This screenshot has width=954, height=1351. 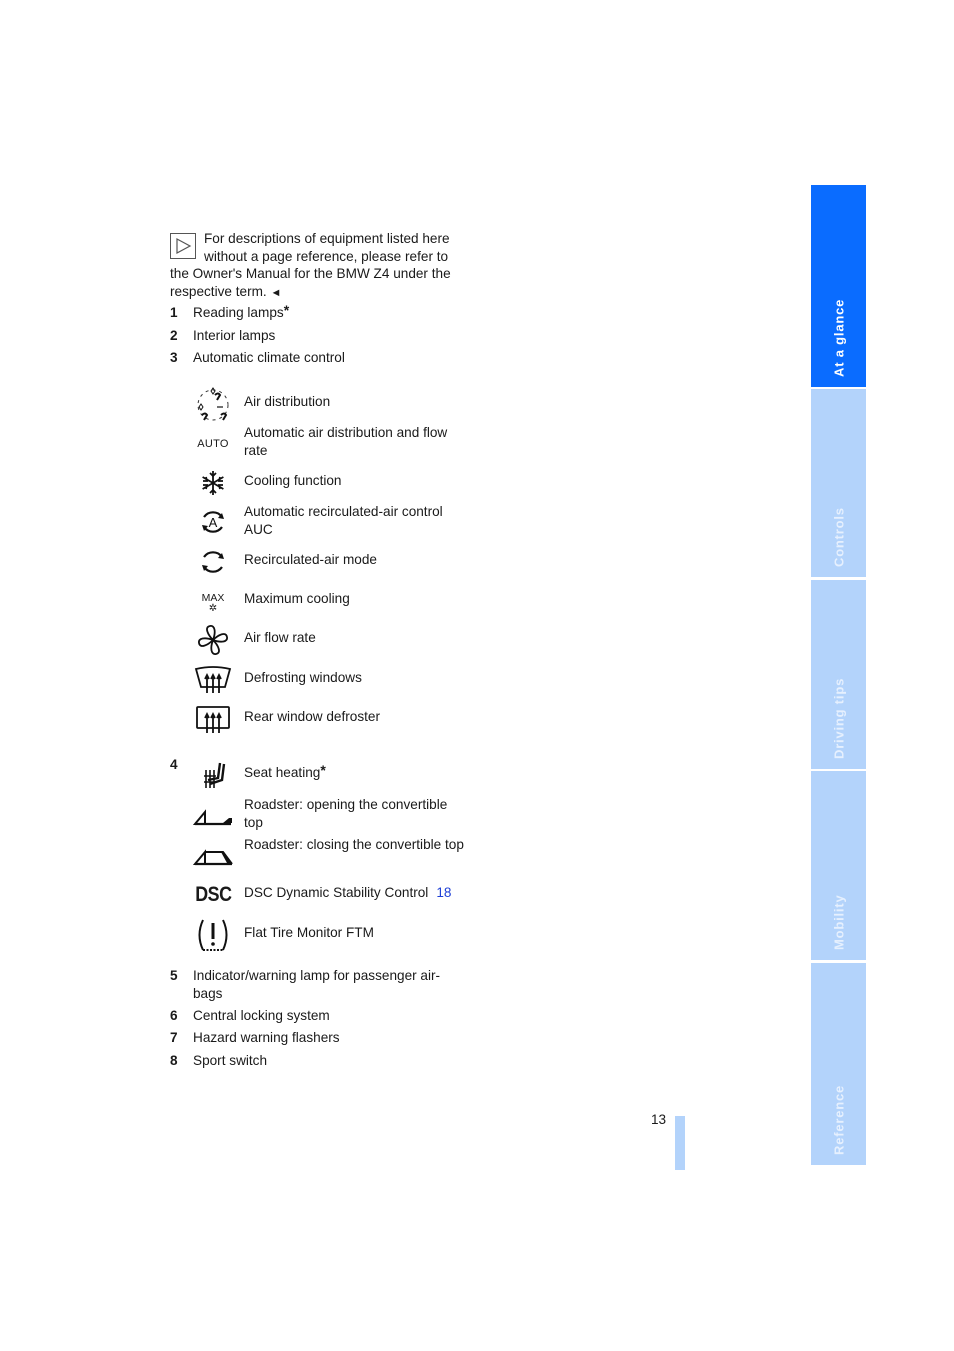 I want to click on item-number: 8, so click(x=174, y=1060).